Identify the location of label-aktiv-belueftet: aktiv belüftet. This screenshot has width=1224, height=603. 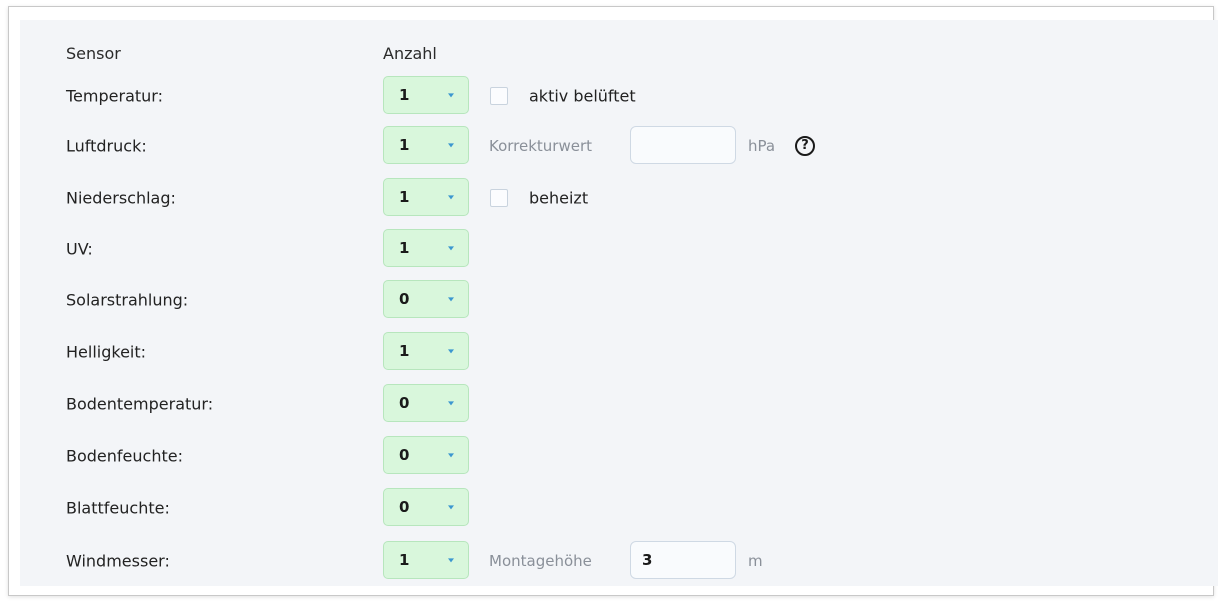
(582, 96).